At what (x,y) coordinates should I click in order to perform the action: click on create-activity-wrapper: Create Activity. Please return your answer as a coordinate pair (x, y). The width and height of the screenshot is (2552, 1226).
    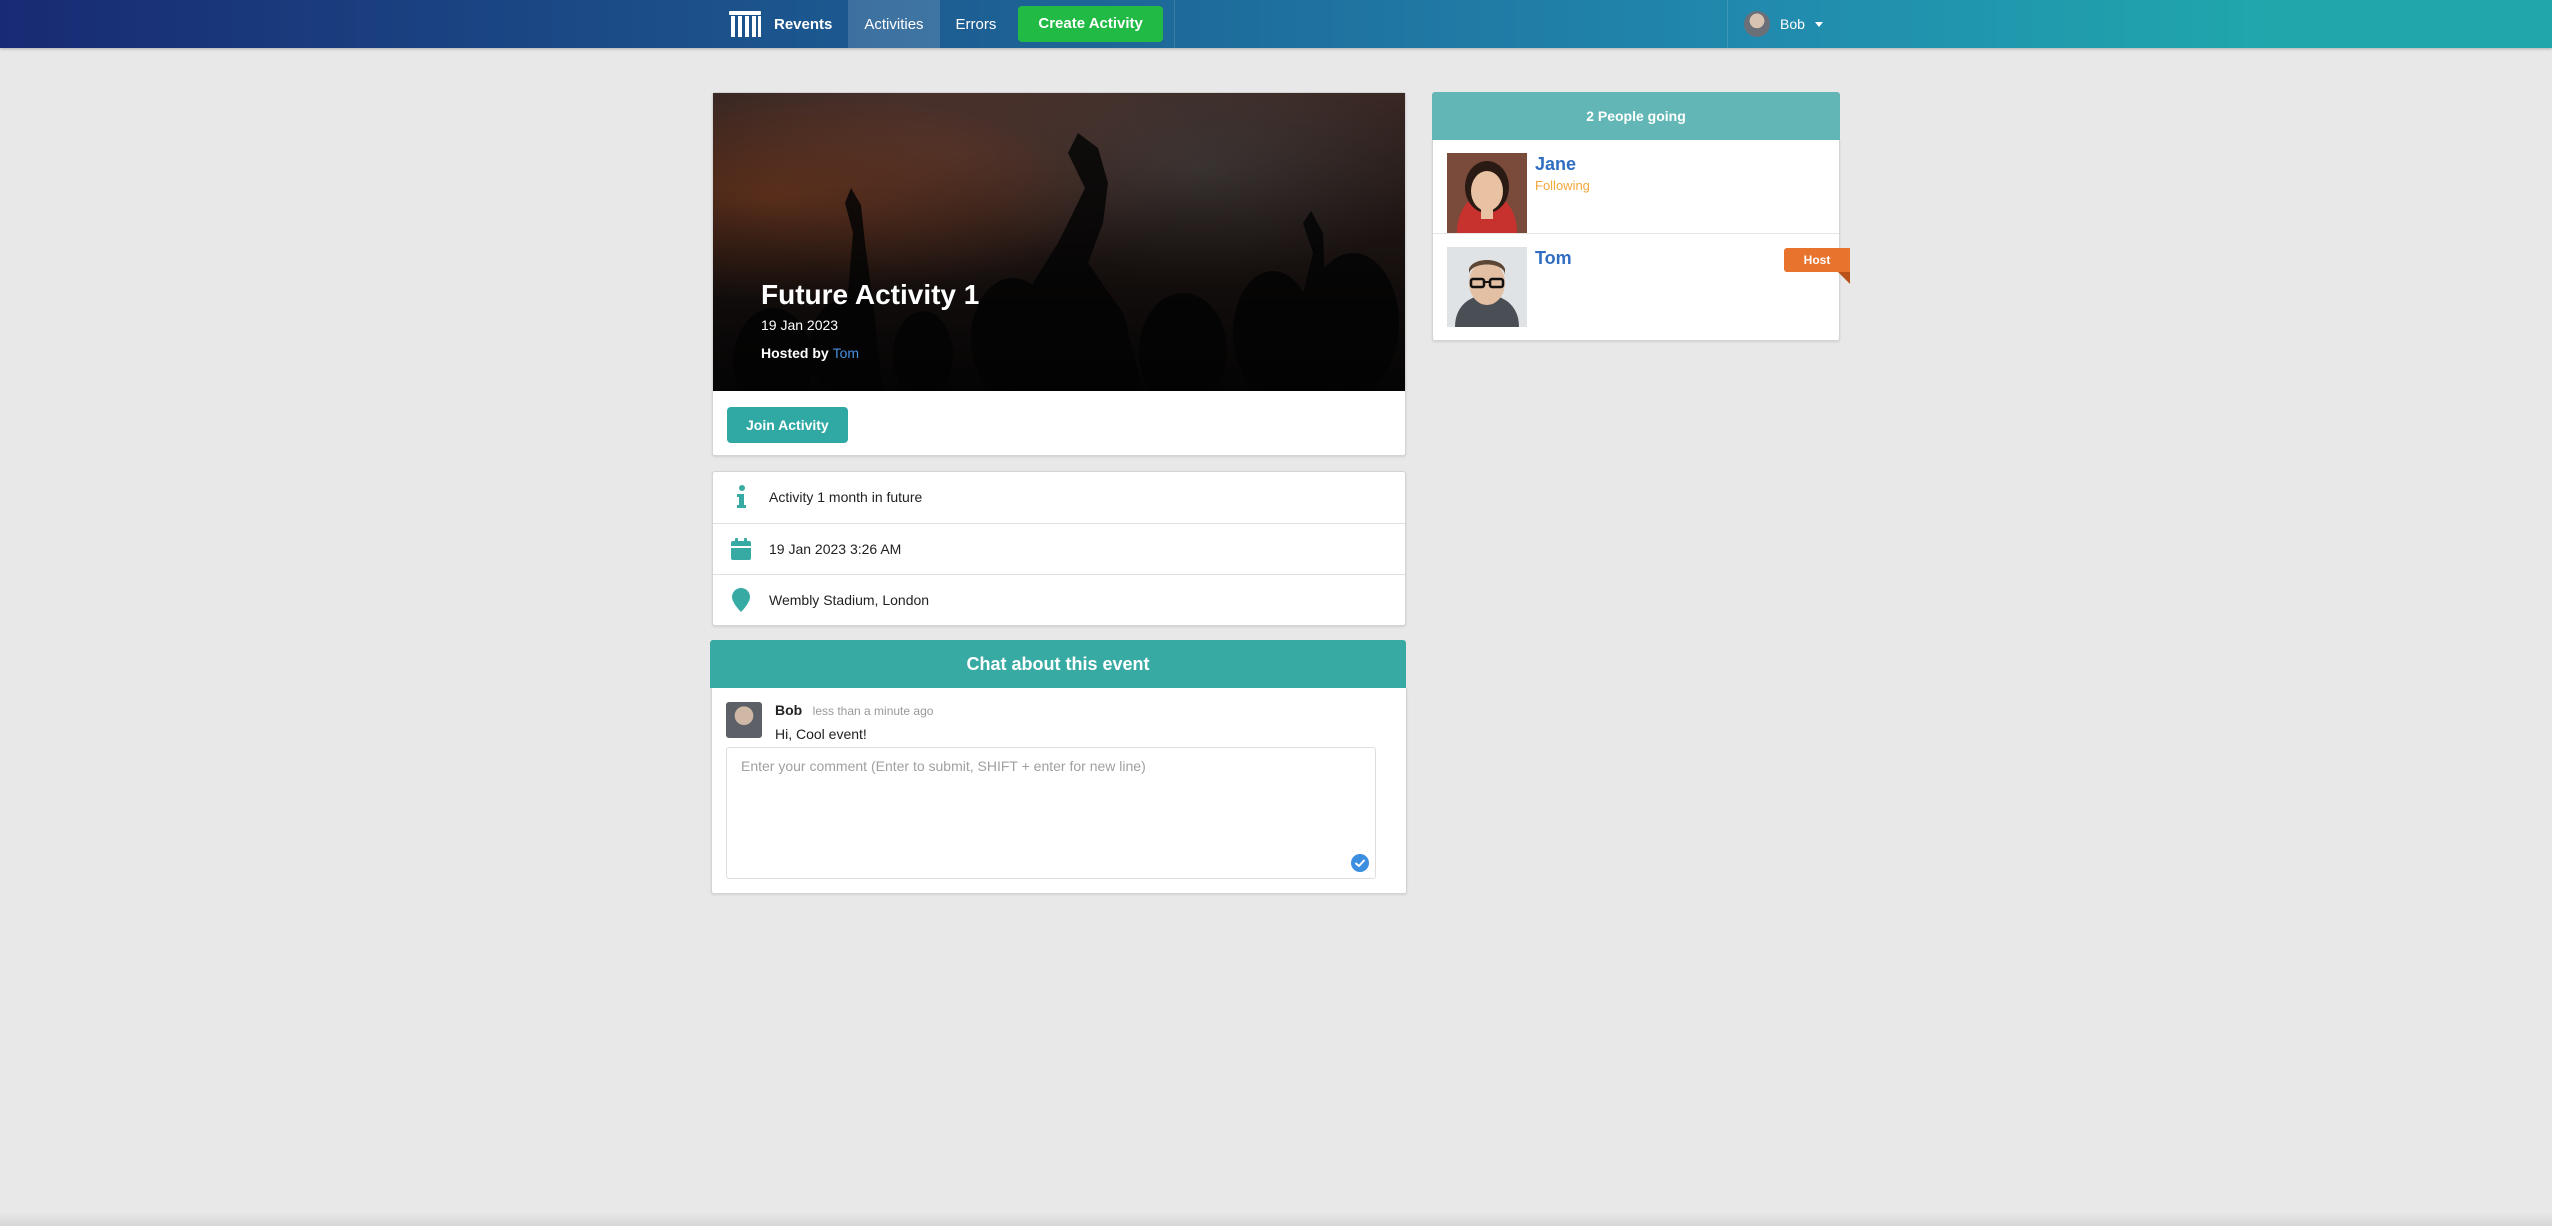
    Looking at the image, I should click on (1093, 24).